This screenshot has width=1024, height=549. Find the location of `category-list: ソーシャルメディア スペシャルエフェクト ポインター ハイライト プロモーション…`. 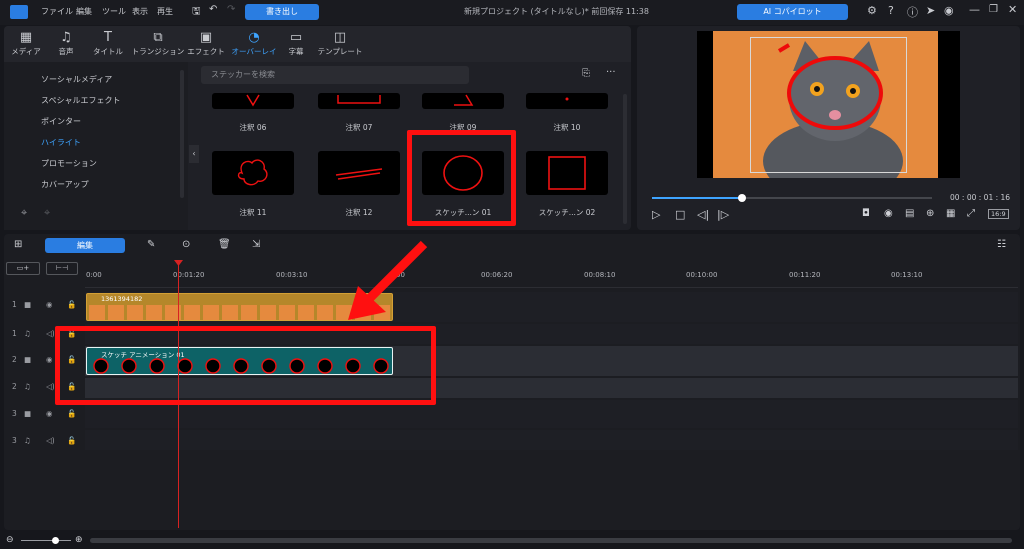

category-list: ソーシャルメディア スペシャルエフェクト ポインター ハイライト プロモーション… is located at coordinates (96, 146).